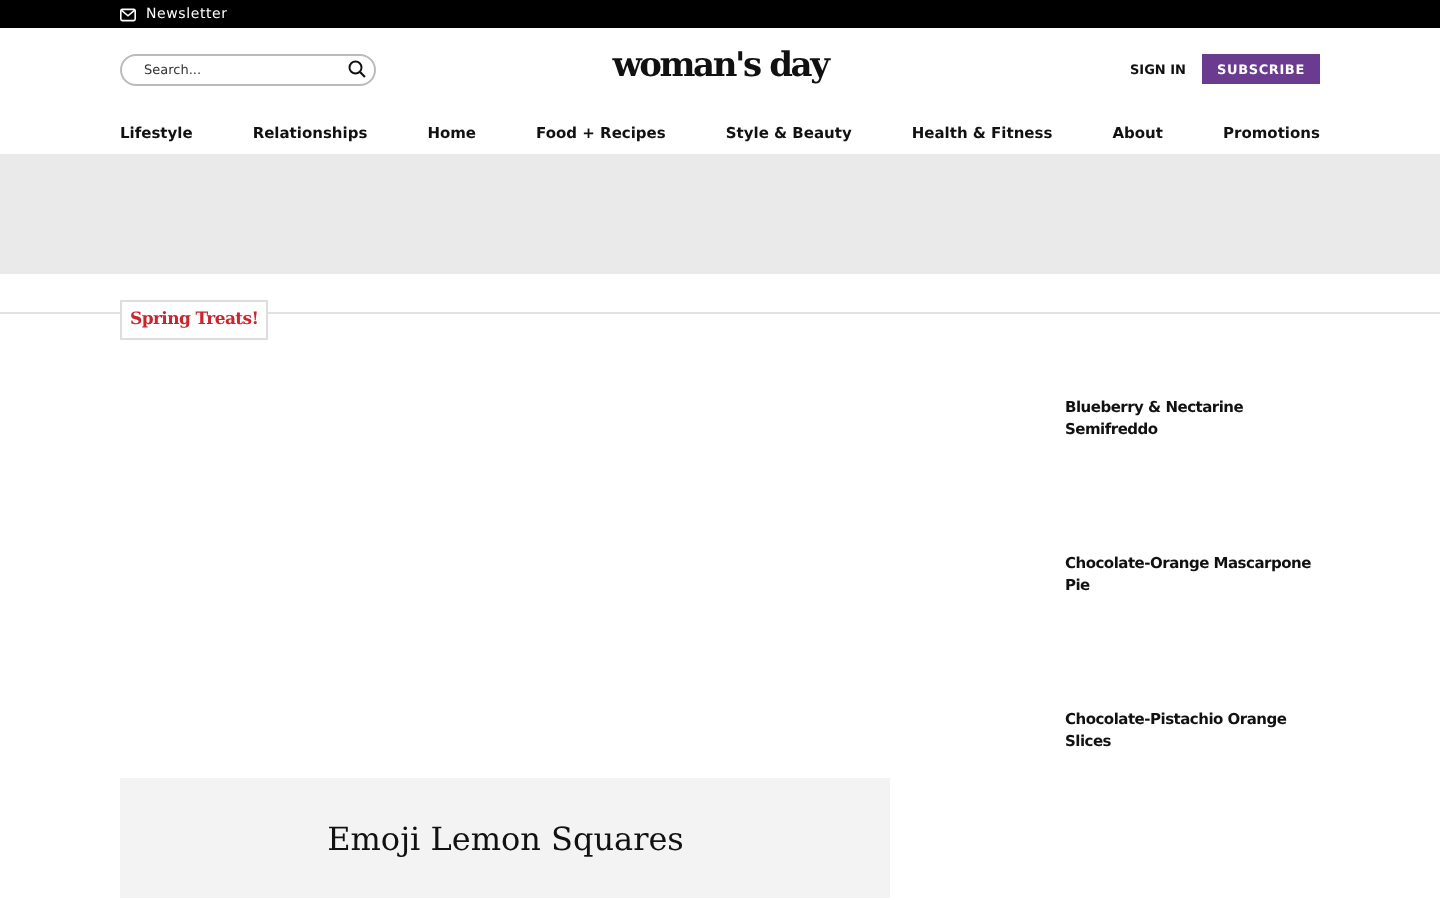 The image size is (1440, 900). I want to click on feature-title-card: Emoji Lemon Squares, so click(505, 838).